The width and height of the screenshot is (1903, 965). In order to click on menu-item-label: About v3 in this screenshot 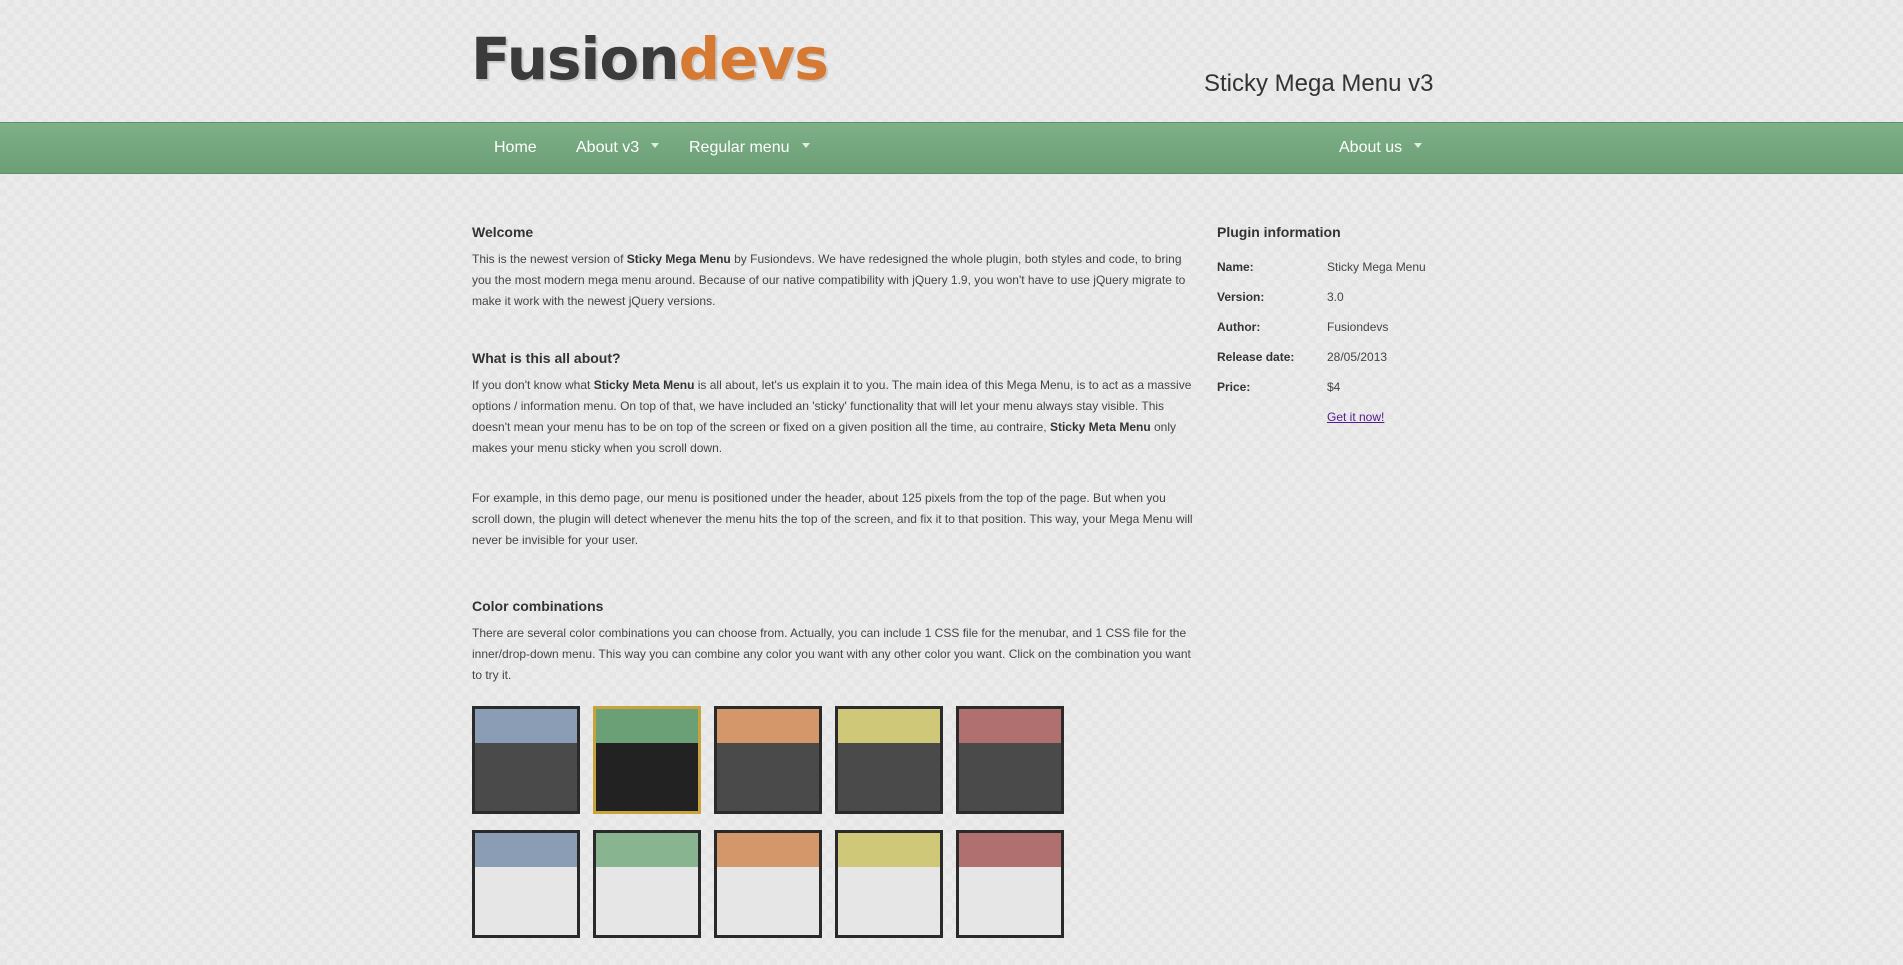, I will do `click(608, 147)`.